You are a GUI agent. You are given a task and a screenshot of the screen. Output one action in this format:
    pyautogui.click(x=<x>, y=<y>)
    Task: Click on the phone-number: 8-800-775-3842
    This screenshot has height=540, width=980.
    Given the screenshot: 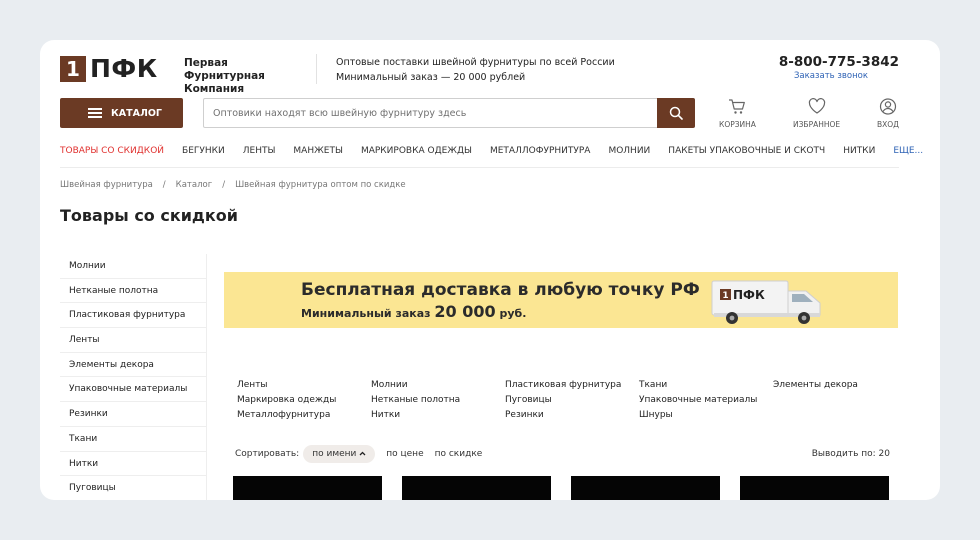 What is the action you would take?
    pyautogui.click(x=839, y=62)
    